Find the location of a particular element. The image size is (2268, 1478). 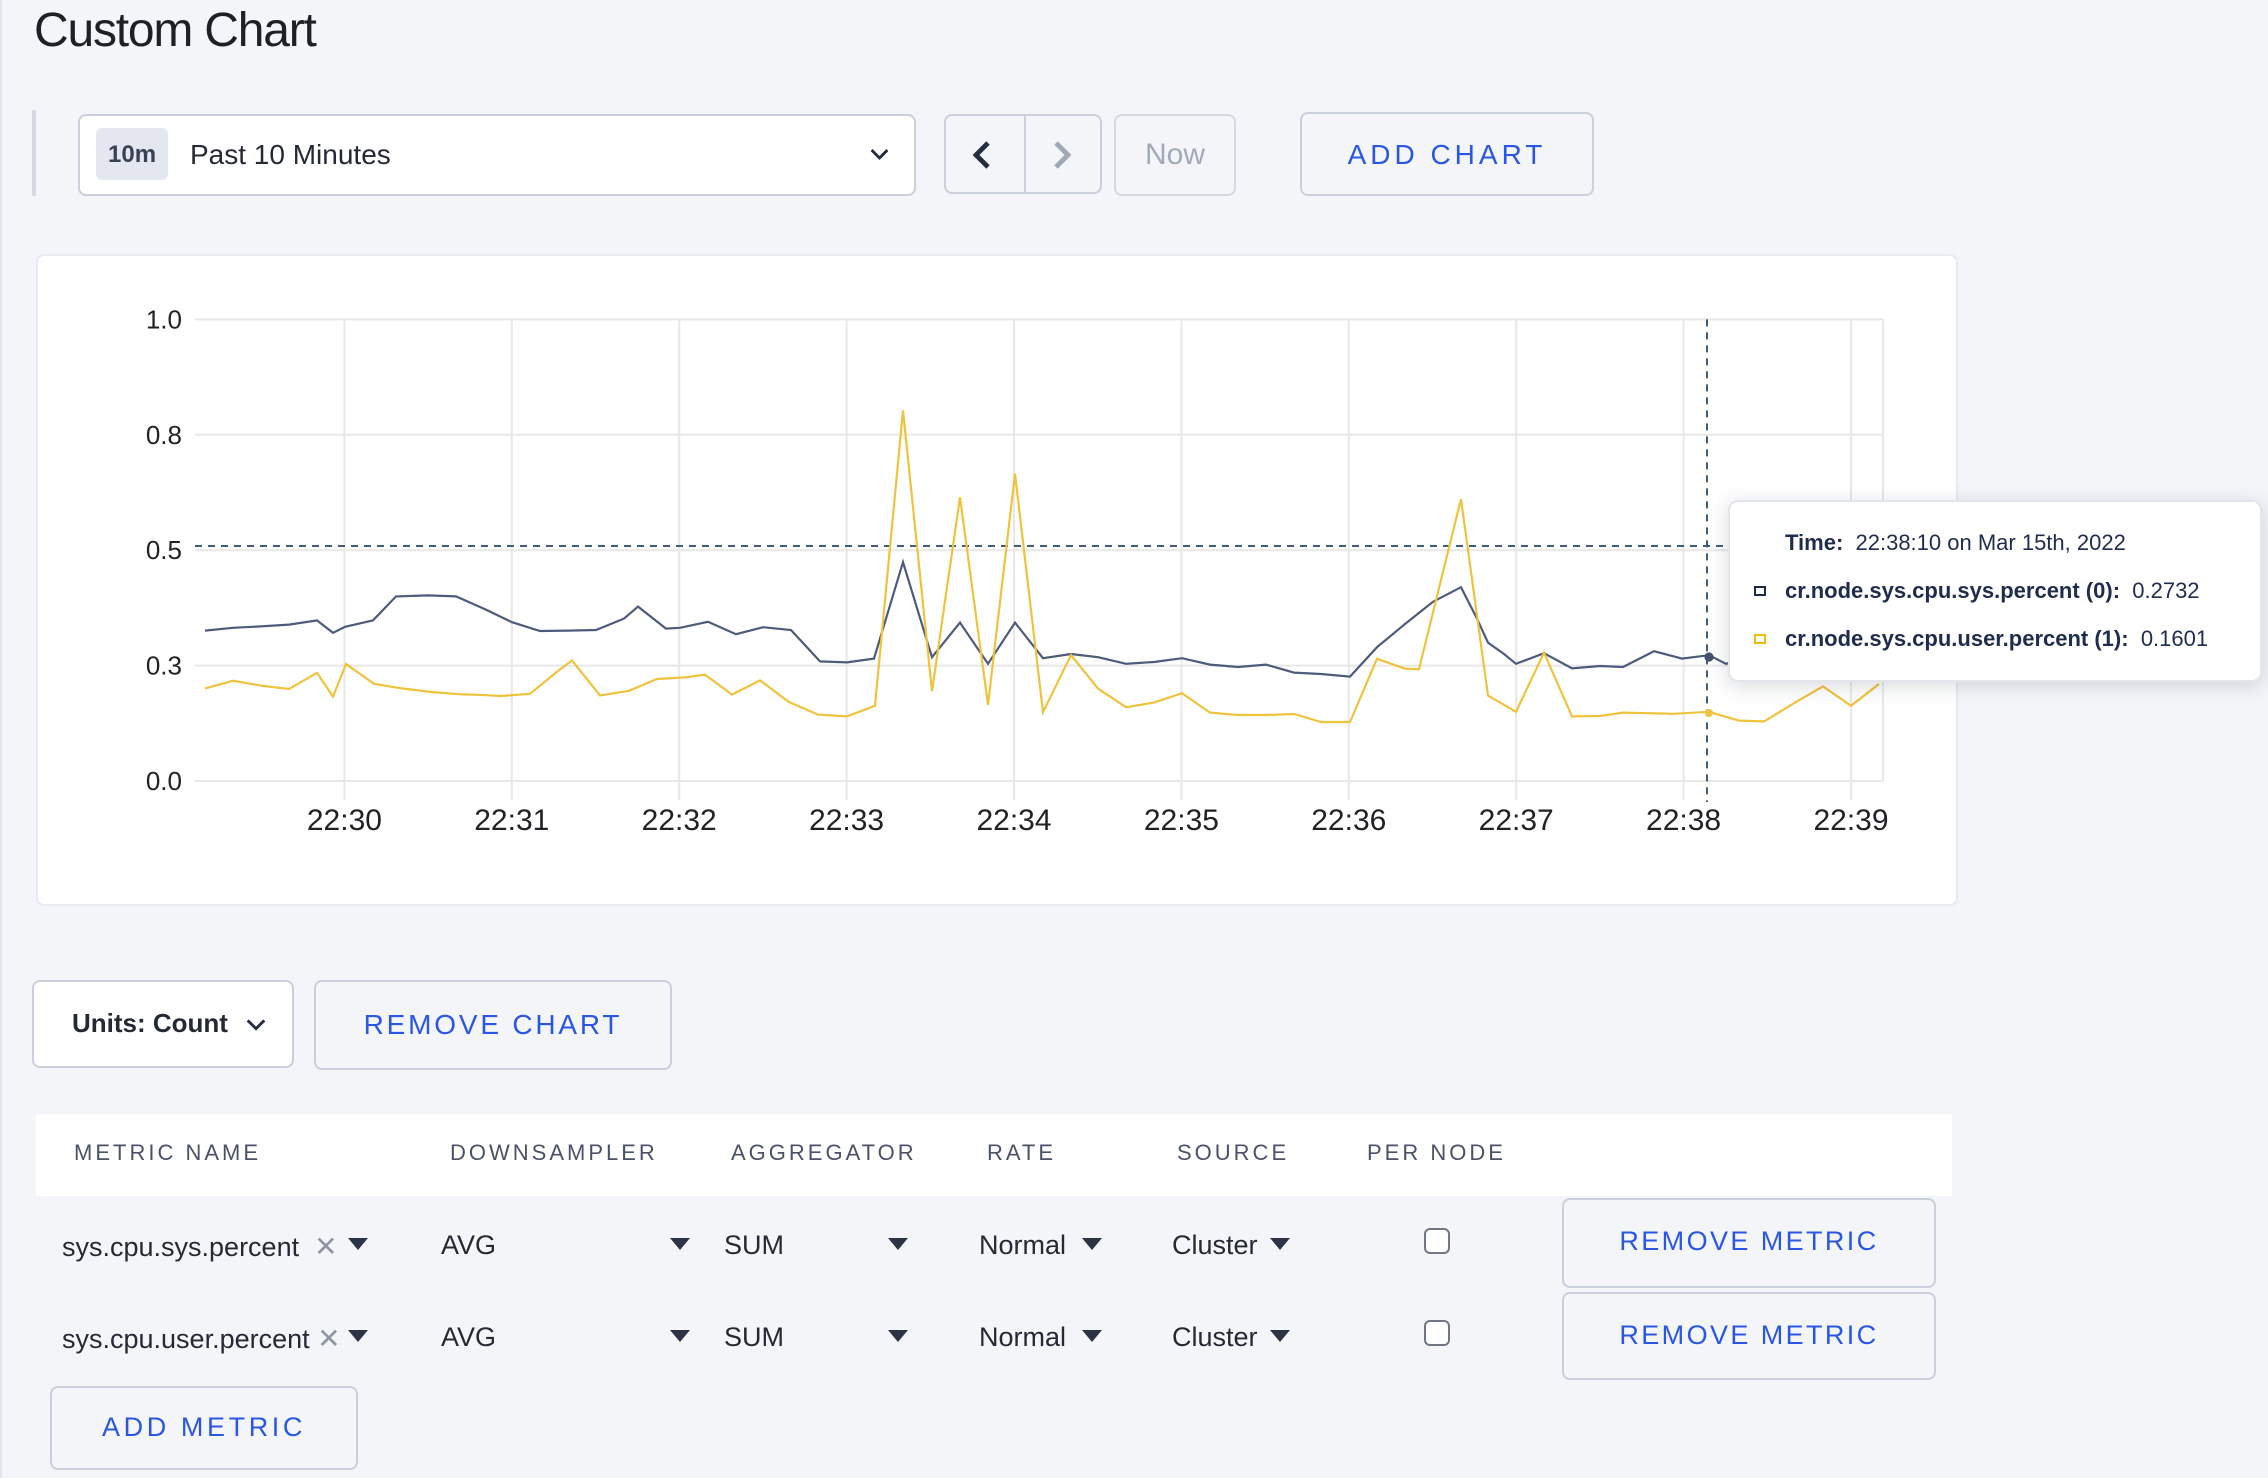

svg-text: 22:32 is located at coordinates (678, 819).